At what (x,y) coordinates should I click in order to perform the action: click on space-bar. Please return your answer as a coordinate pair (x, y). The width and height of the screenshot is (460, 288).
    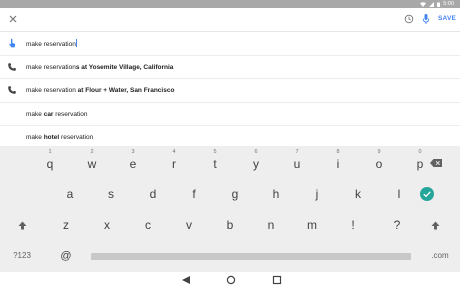
    Looking at the image, I should click on (251, 256).